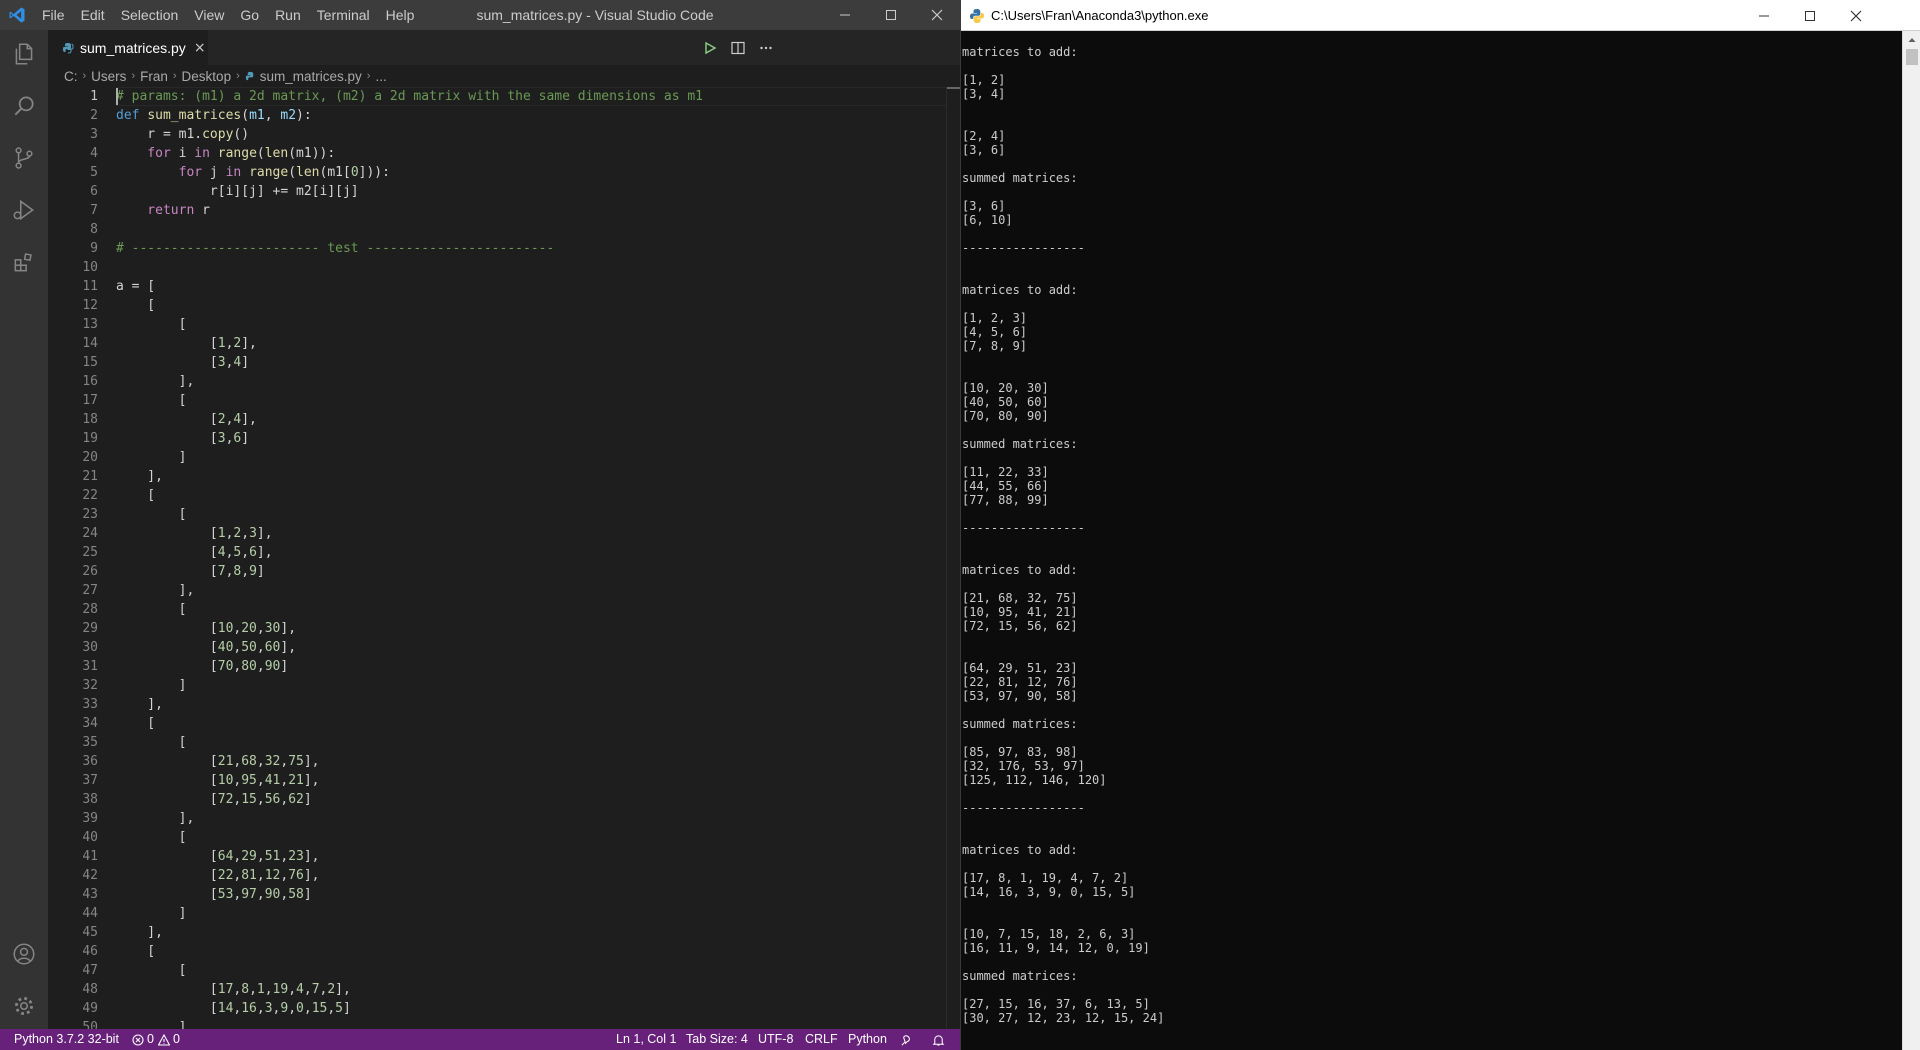  What do you see at coordinates (531, 172) in the screenshot?
I see `code-line: for j in range(len(m1[0])):` at bounding box center [531, 172].